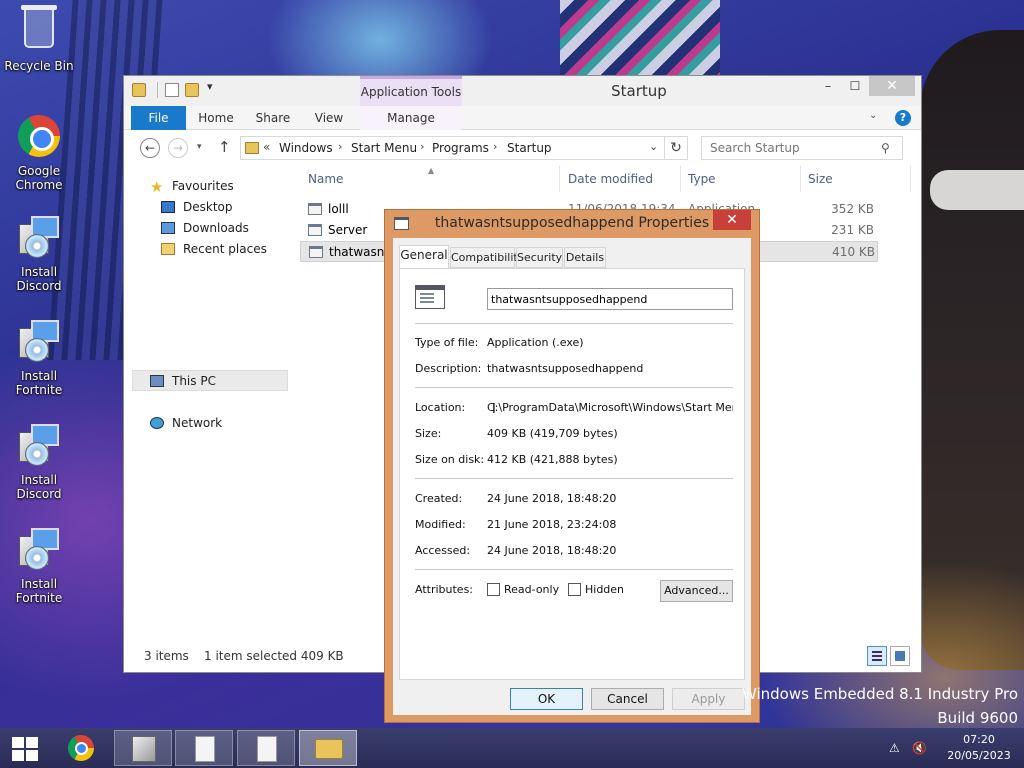  Describe the element at coordinates (552, 524) in the screenshot. I see `modified-value: 21 June 2018, 23:24:08` at that location.